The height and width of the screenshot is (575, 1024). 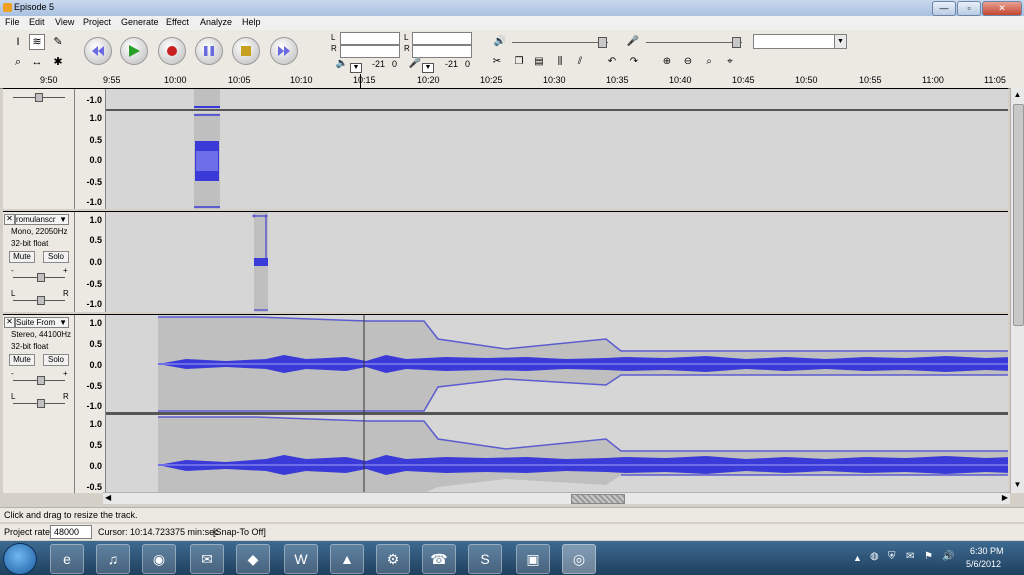 What do you see at coordinates (1017, 95) in the screenshot?
I see `scroll-up-icon: ▲` at bounding box center [1017, 95].